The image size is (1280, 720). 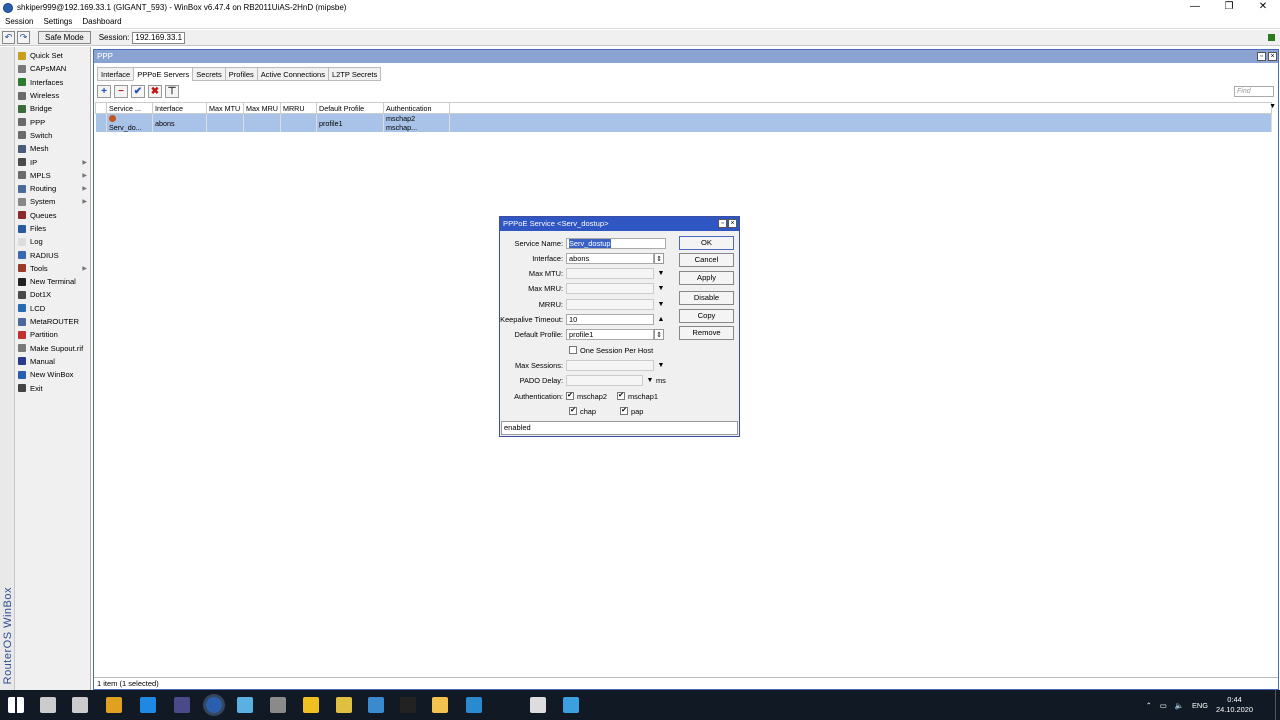 I want to click on menu-settings: Settings, so click(x=57, y=21).